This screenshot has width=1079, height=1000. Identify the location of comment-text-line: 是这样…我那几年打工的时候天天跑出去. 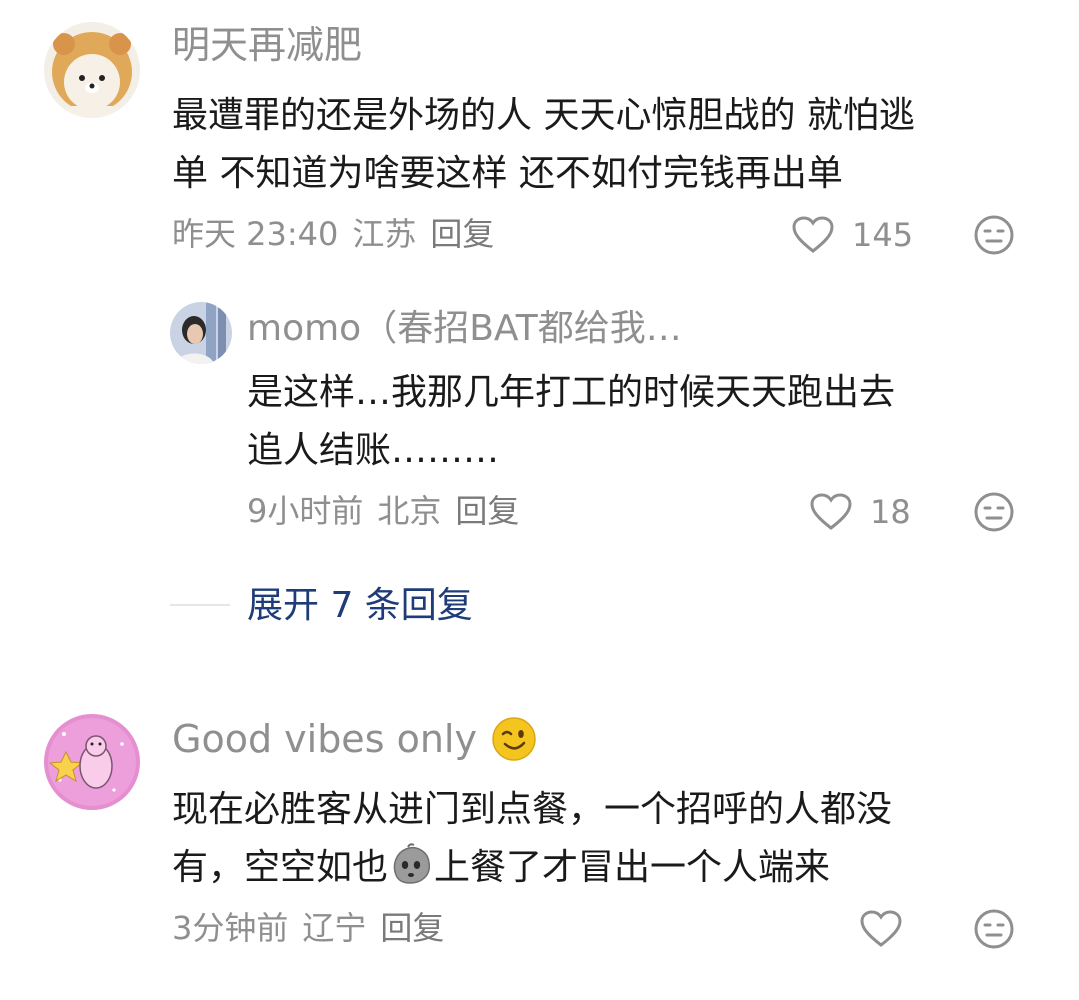
(571, 392).